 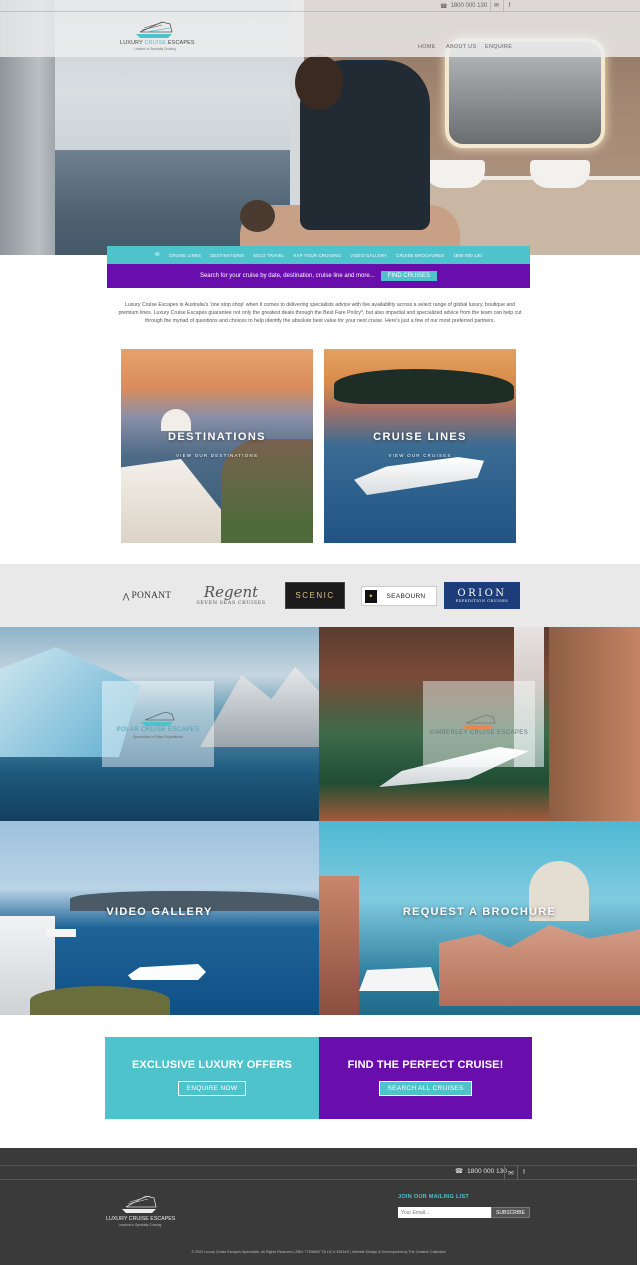 I want to click on subnav-phone: 1800 000 130, so click(x=467, y=255).